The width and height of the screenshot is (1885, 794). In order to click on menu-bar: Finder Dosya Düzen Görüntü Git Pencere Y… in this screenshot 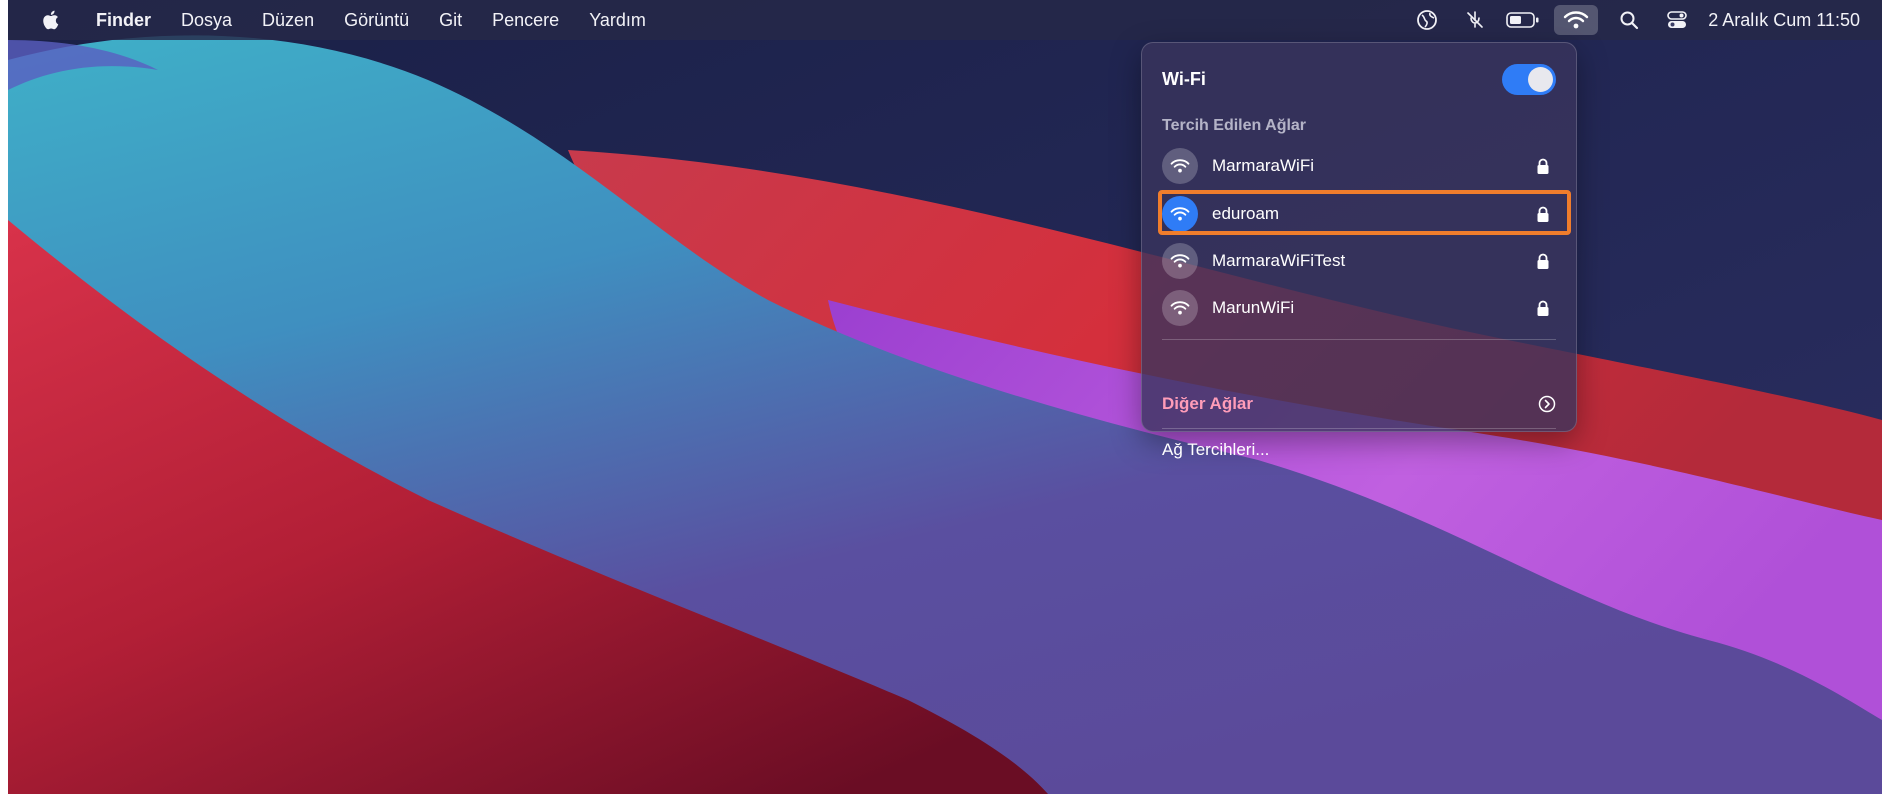, I will do `click(945, 20)`.